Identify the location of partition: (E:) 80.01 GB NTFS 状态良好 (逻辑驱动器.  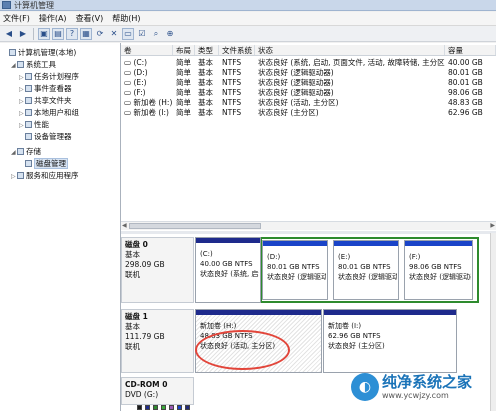
(366, 270).